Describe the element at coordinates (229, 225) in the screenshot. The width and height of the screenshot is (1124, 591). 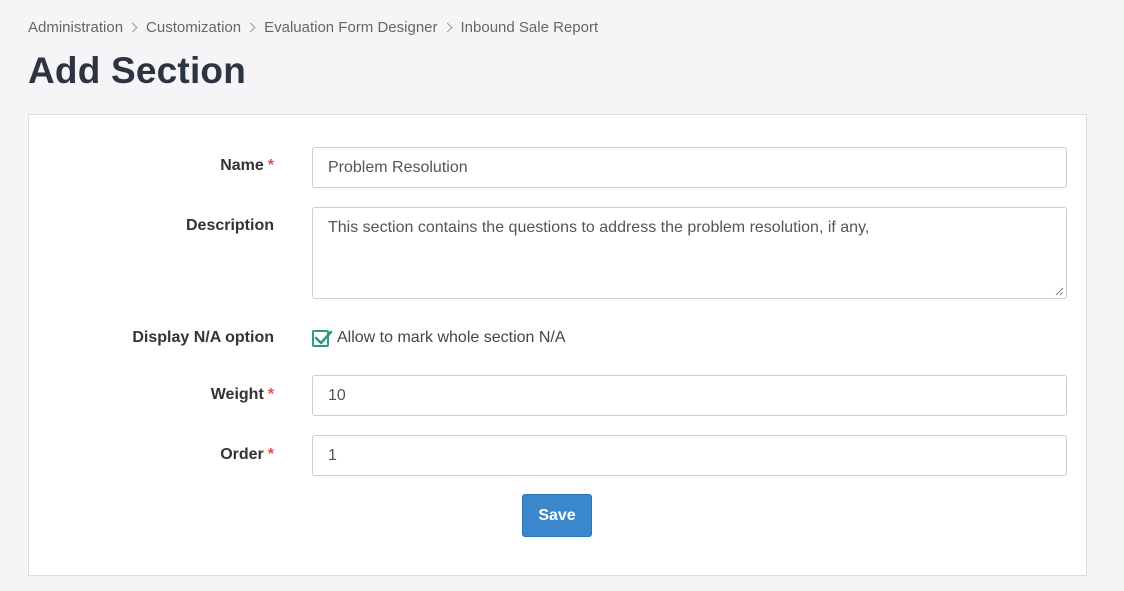
I see `description-label: Description` at that location.